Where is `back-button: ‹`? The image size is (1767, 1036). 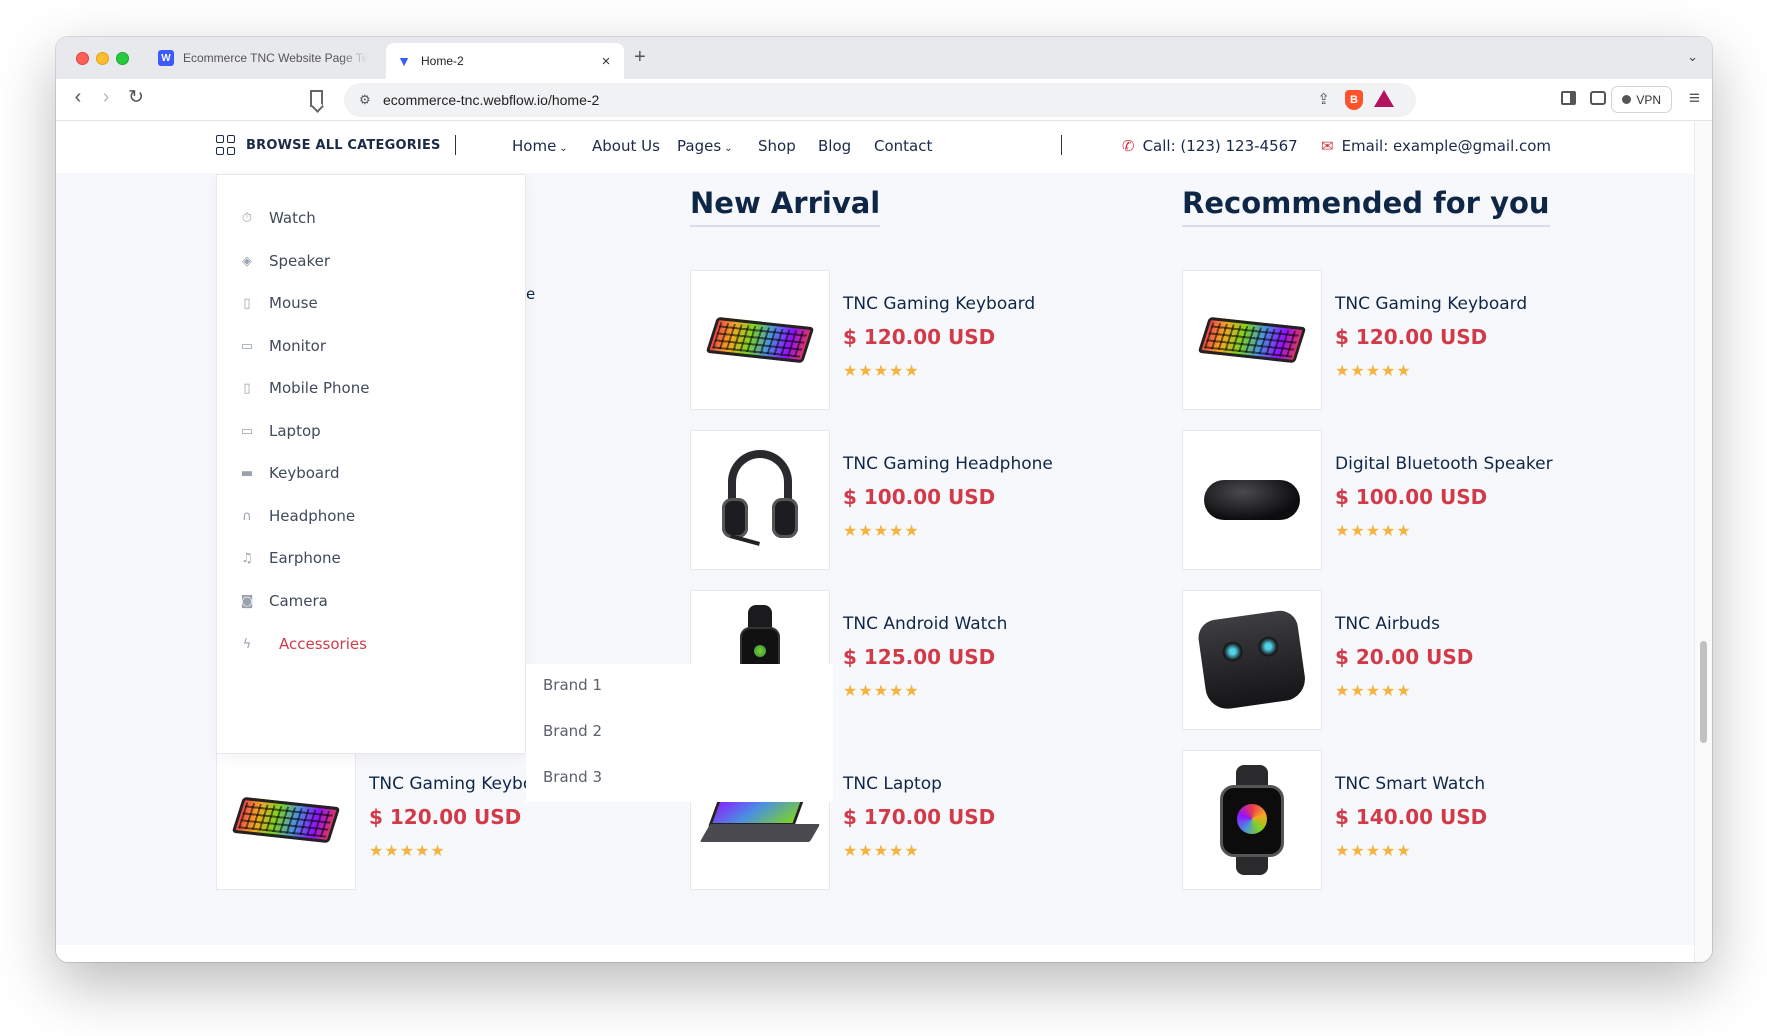 back-button: ‹ is located at coordinates (78, 97).